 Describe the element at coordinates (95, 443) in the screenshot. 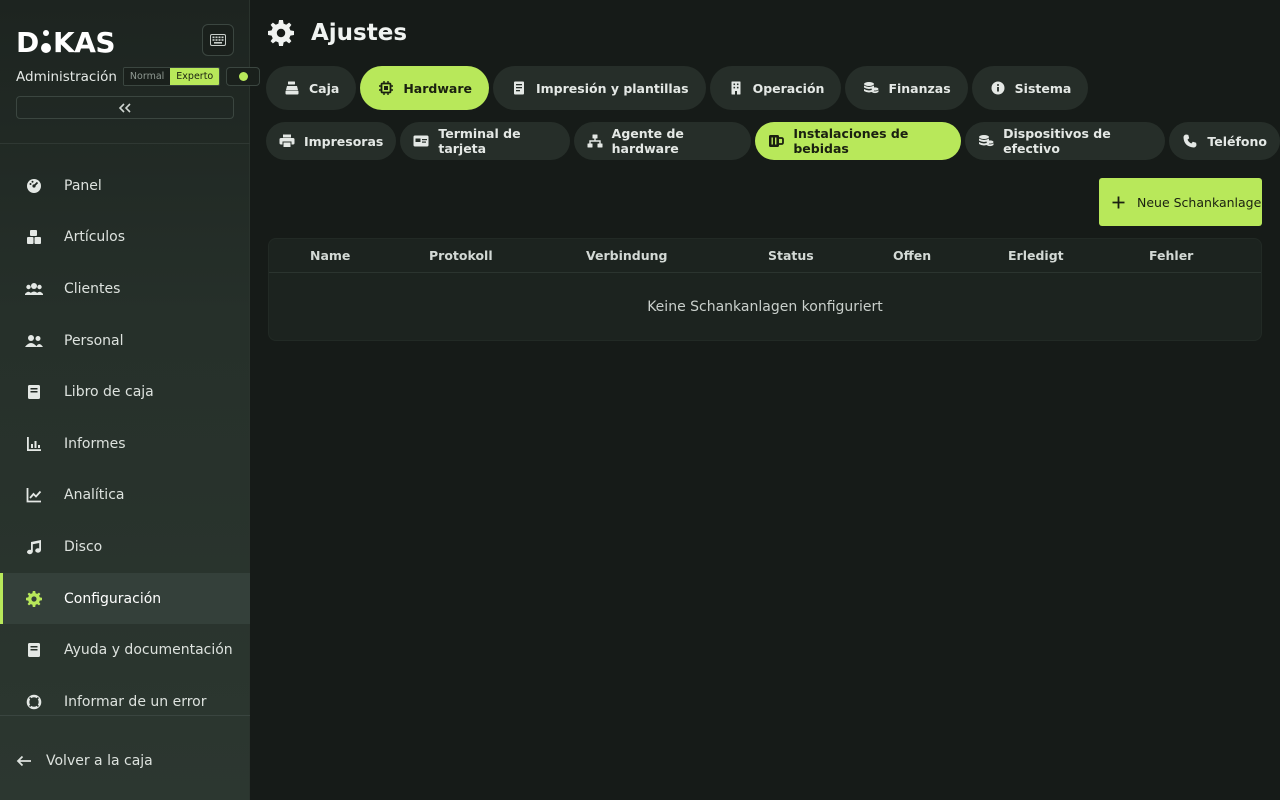

I see `sidebar-item-label: Informes` at that location.